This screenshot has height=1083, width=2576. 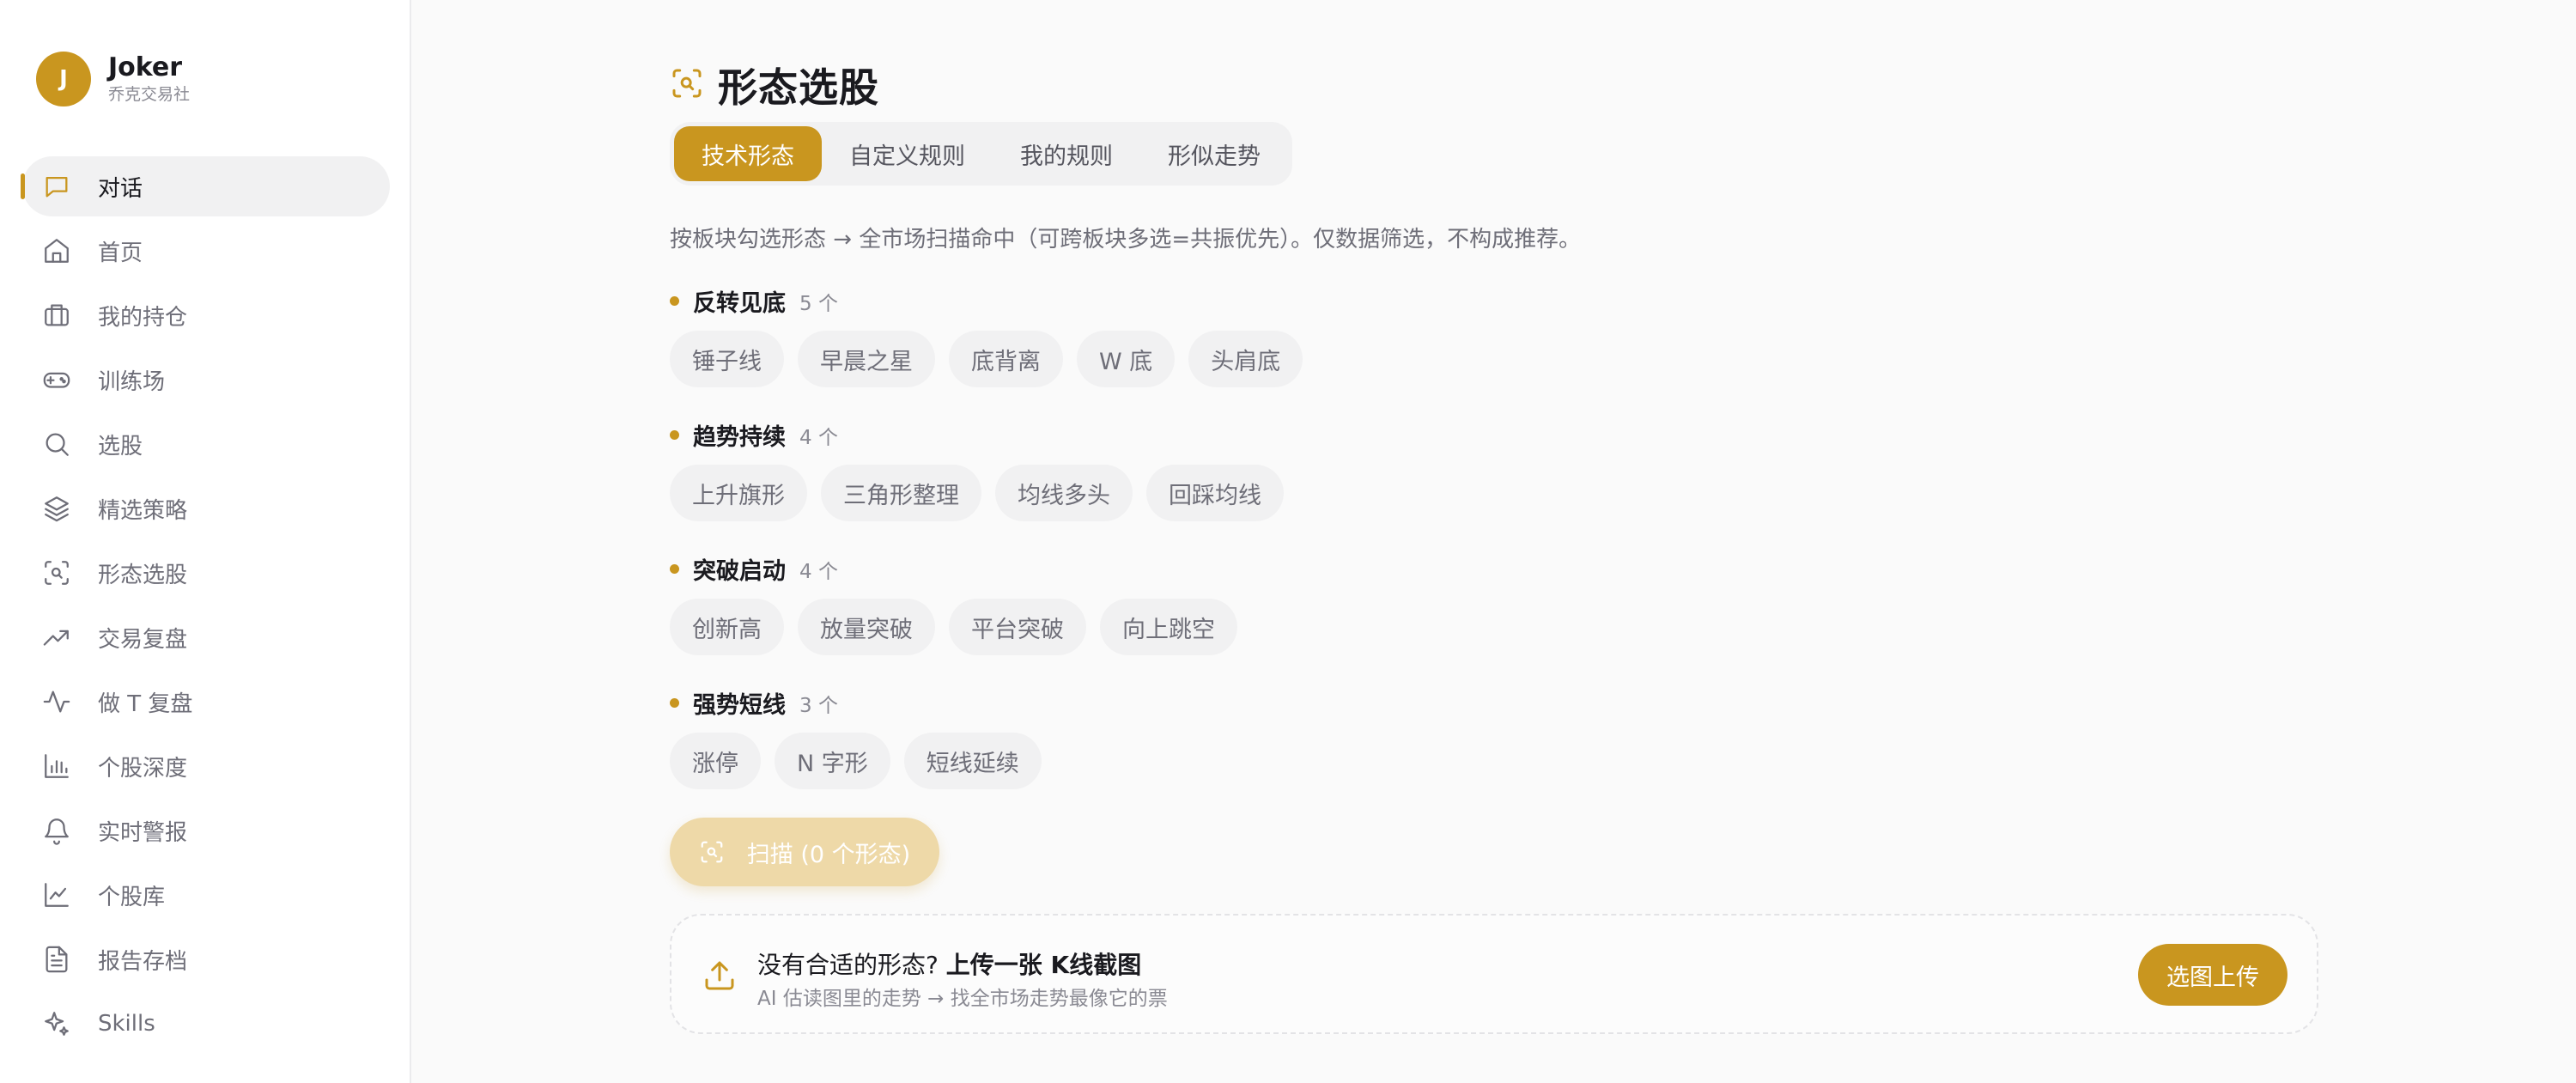 What do you see at coordinates (206, 508) in the screenshot?
I see `sidebar-item-strategies: 精选策略` at bounding box center [206, 508].